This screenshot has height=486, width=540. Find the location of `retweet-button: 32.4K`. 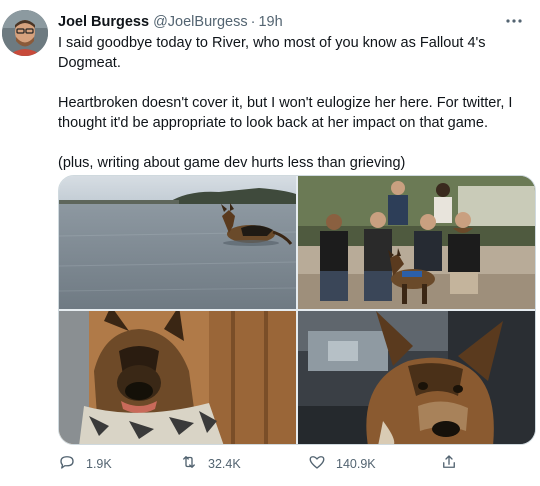

retweet-button: 32.4K is located at coordinates (210, 464).